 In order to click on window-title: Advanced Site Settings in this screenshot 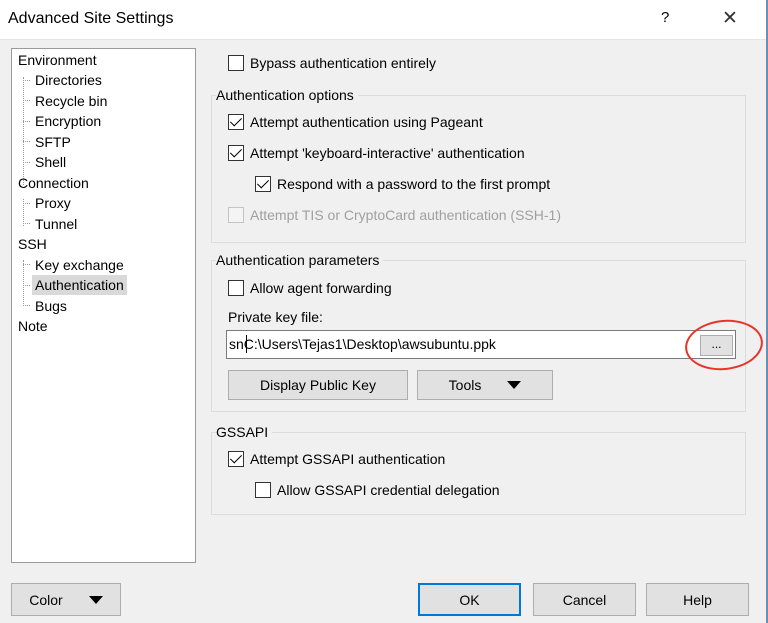, I will do `click(91, 18)`.